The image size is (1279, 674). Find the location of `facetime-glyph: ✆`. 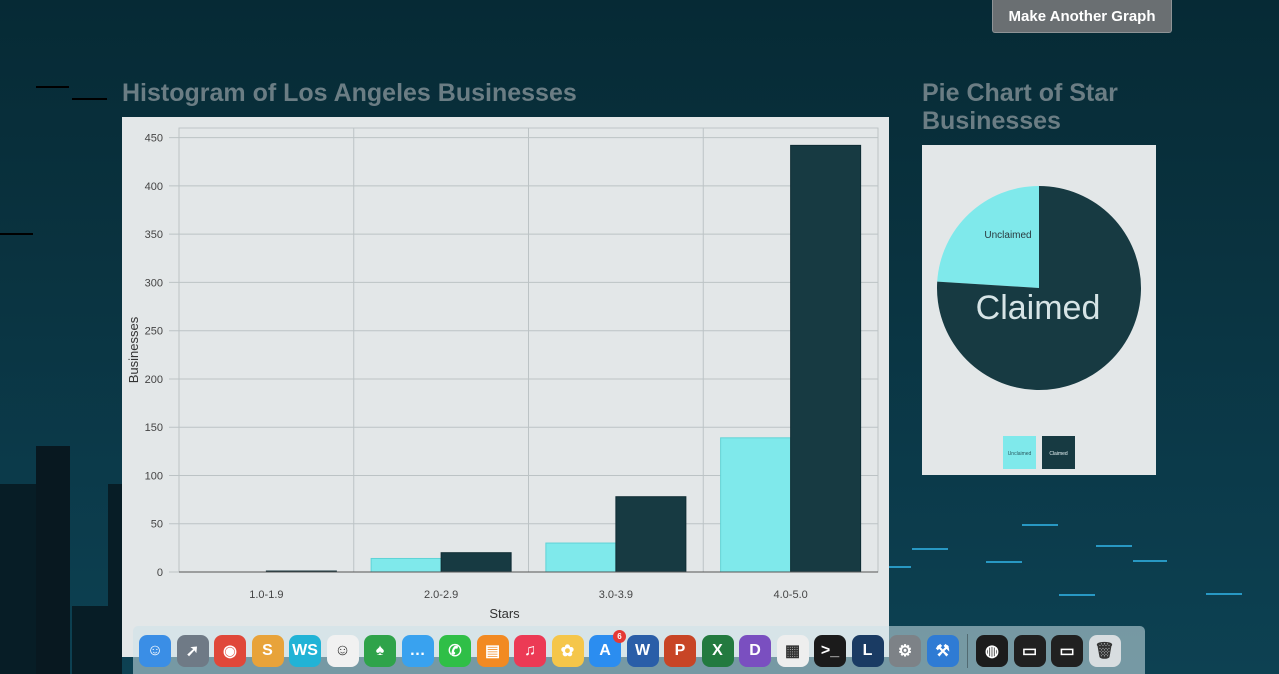

facetime-glyph: ✆ is located at coordinates (455, 651).